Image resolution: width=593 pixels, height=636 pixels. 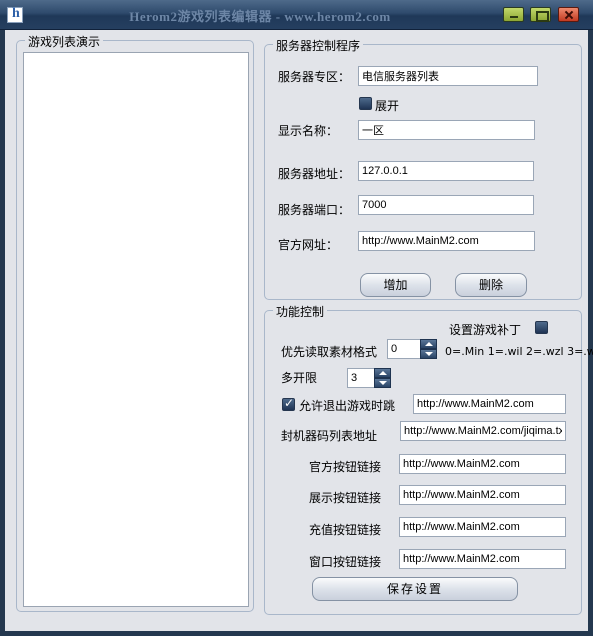 I want to click on server-port-label: 服务器端口：, so click(x=314, y=210).